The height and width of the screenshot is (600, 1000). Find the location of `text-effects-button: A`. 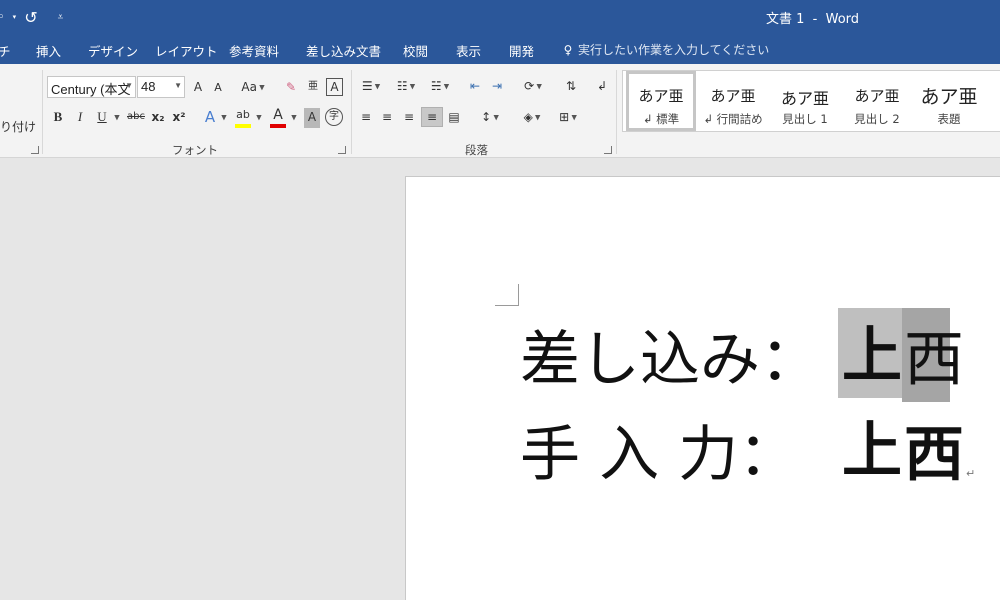

text-effects-button: A is located at coordinates (210, 118).